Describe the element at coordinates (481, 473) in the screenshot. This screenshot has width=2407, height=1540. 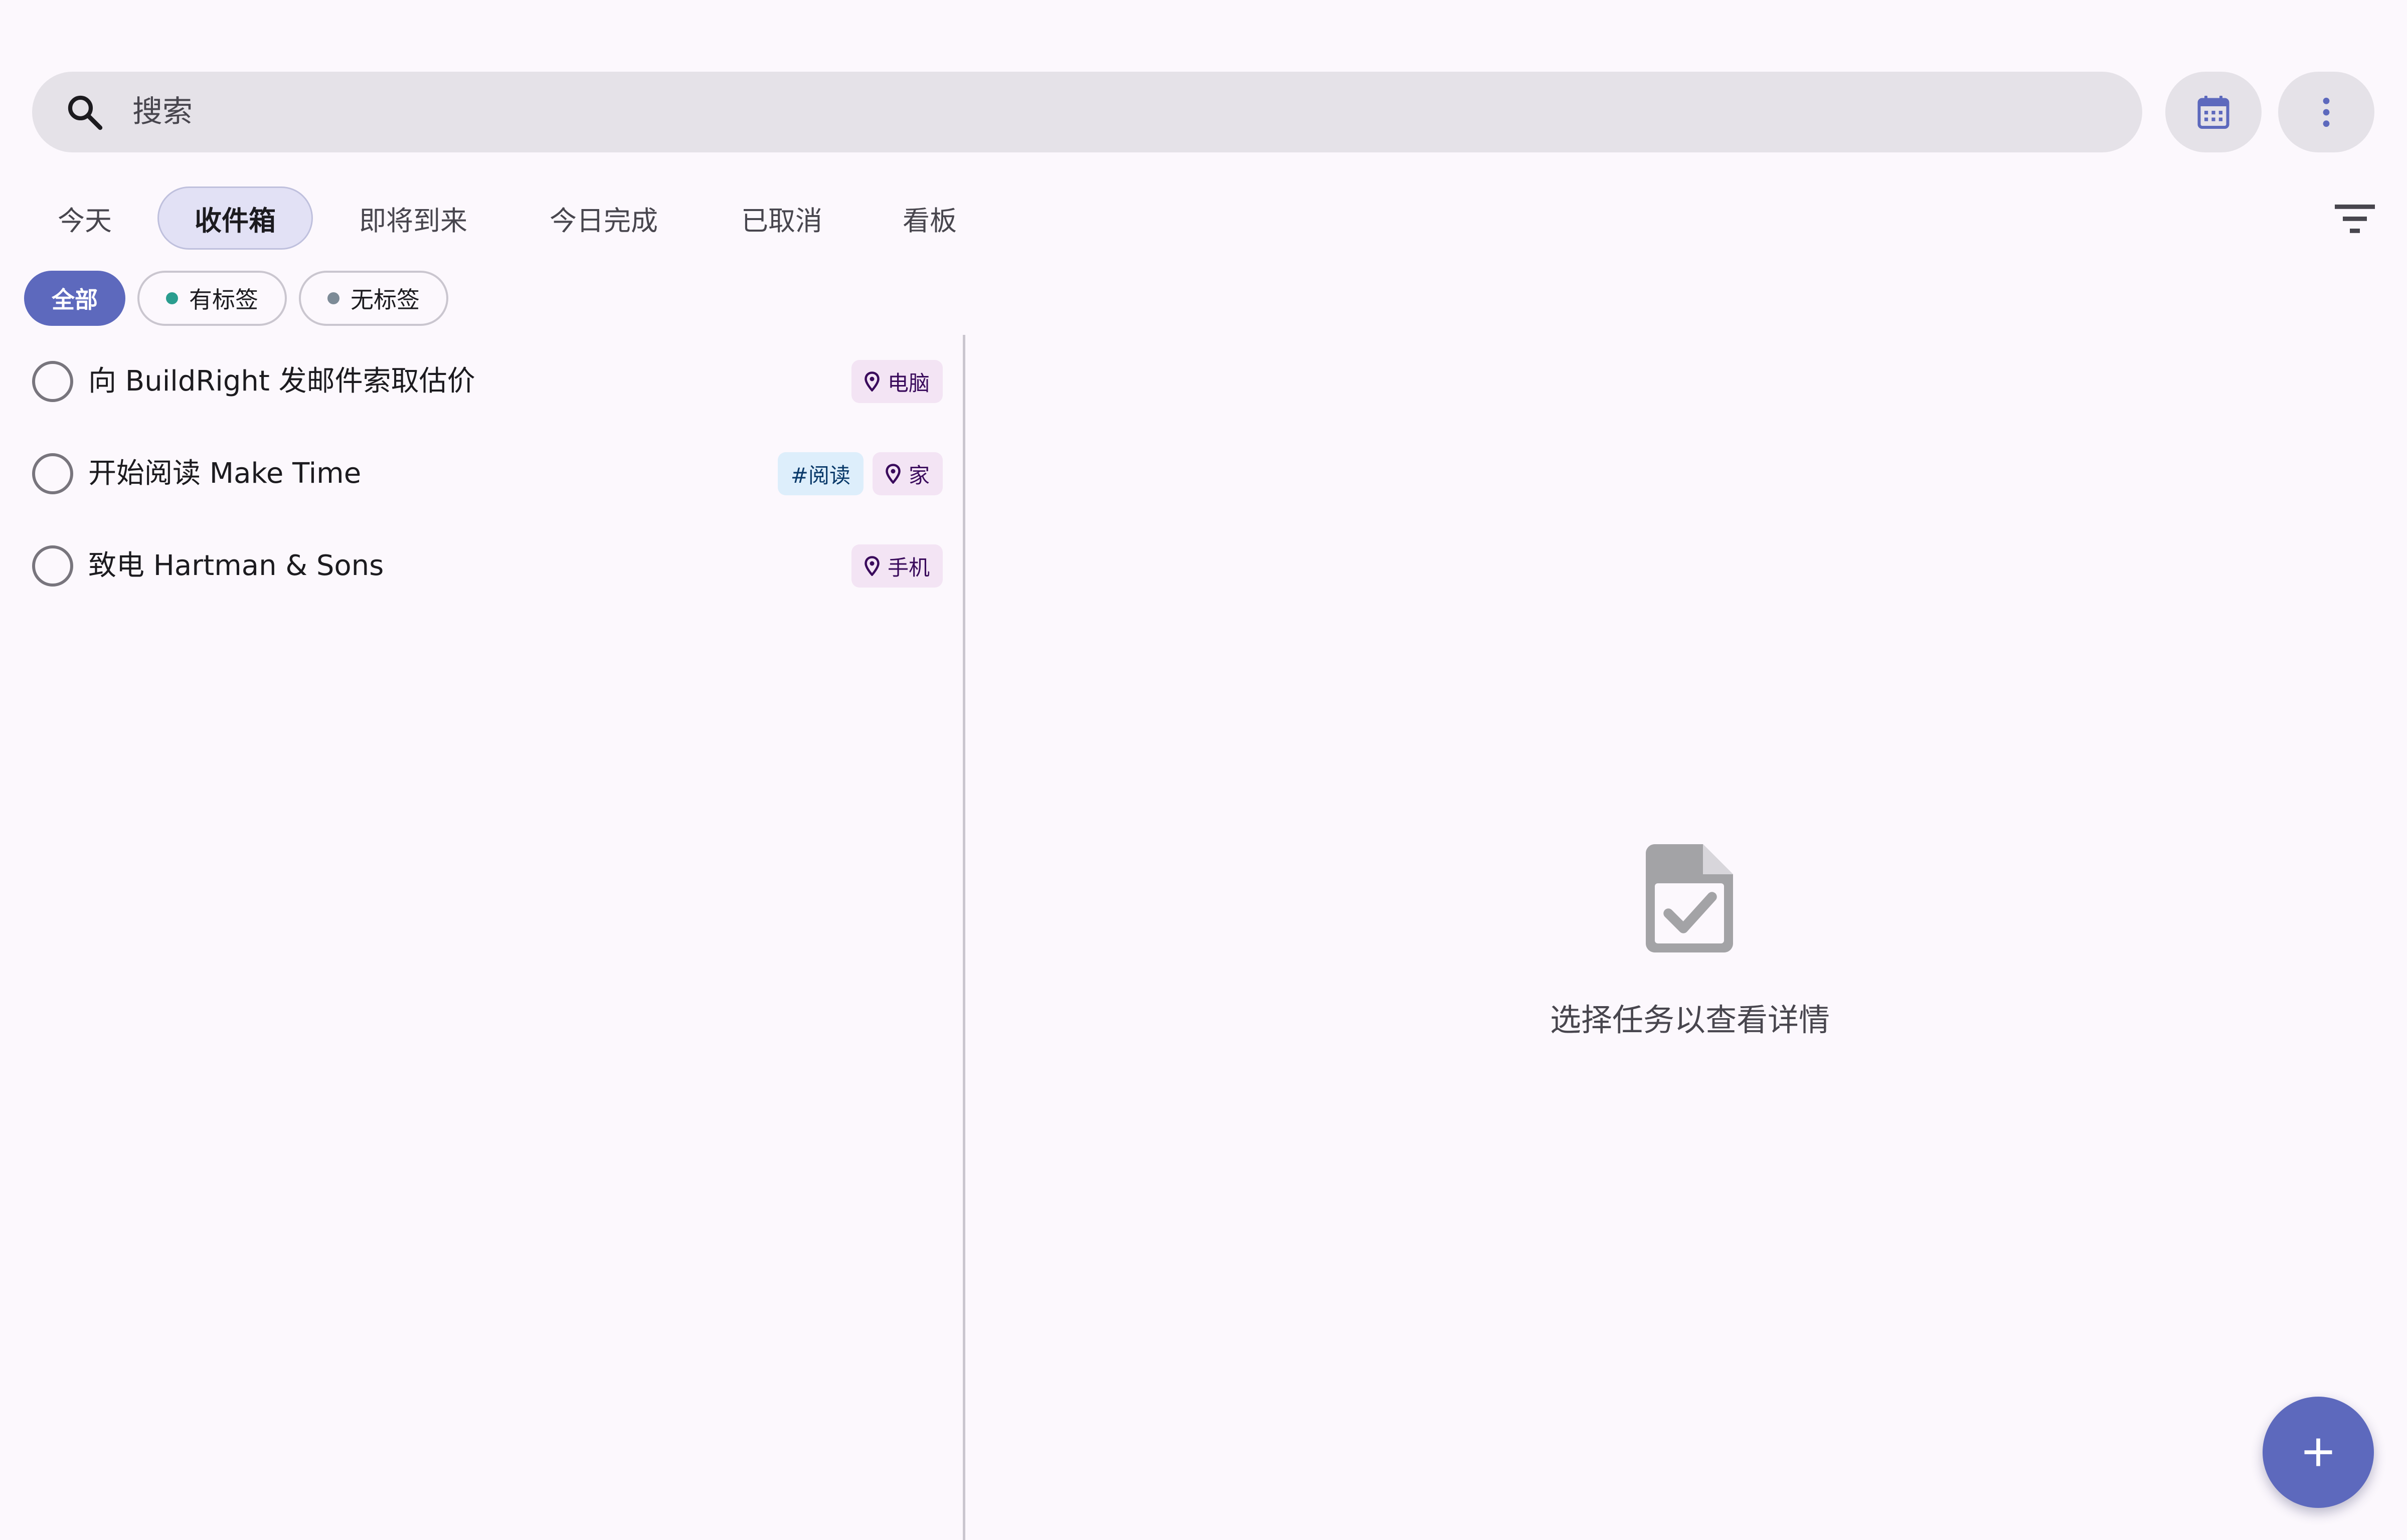
I see `task-row: 开始阅读 Make Time #阅读 家` at that location.